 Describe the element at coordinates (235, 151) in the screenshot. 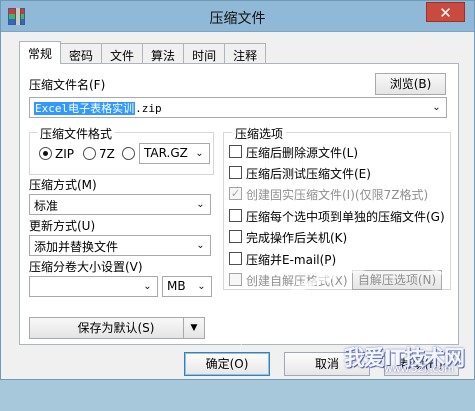

I see `delete-source-checkbox` at that location.